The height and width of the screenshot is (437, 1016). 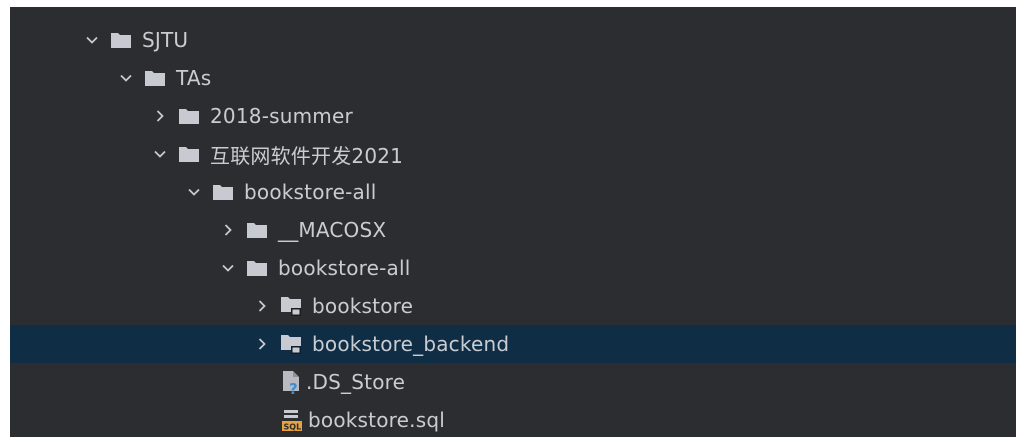 I want to click on tree-item-tas: TAs, so click(x=513, y=78).